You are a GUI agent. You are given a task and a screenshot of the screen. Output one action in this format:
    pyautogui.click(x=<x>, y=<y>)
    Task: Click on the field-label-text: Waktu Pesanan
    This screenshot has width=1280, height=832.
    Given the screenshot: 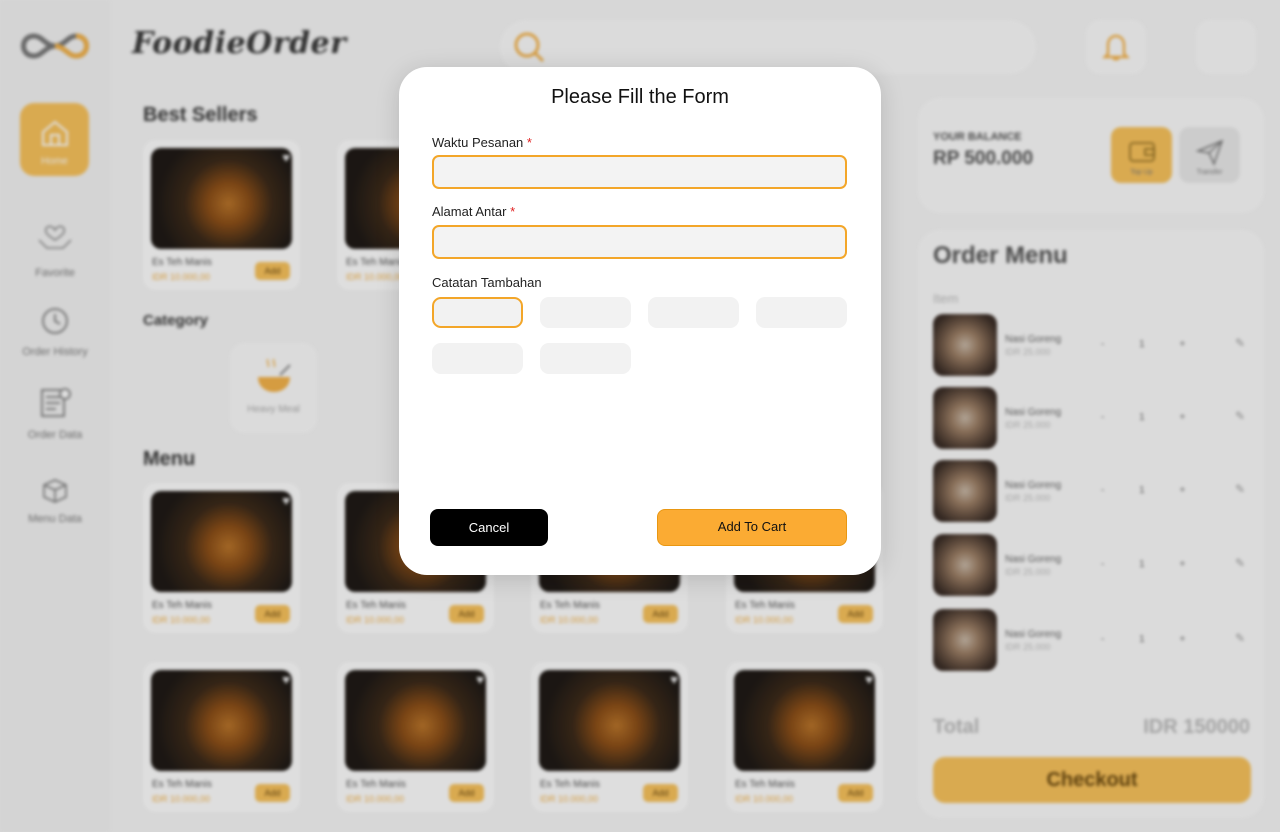 What is the action you would take?
    pyautogui.click(x=478, y=142)
    